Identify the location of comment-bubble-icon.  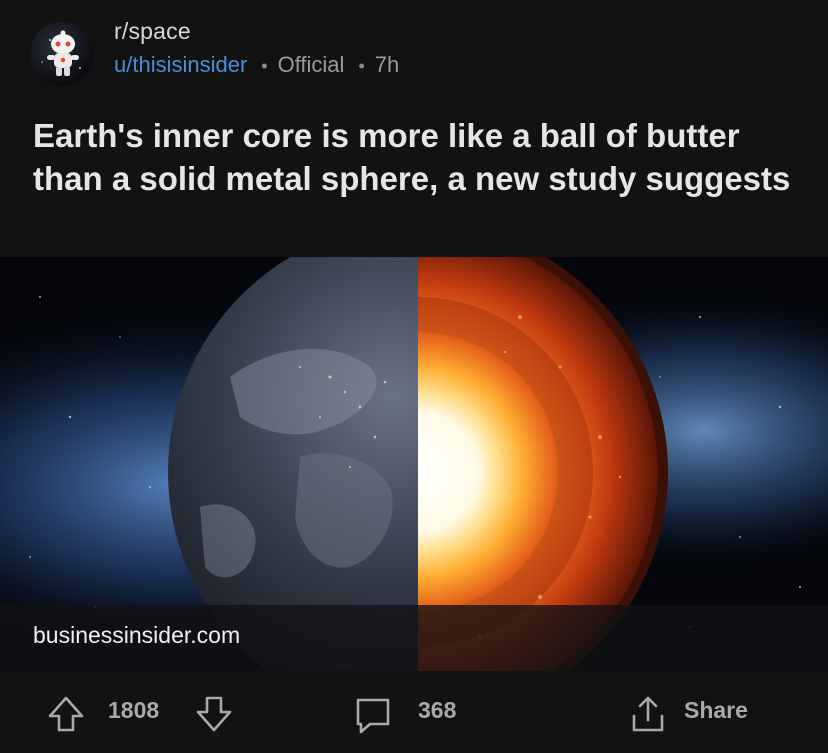
(373, 715).